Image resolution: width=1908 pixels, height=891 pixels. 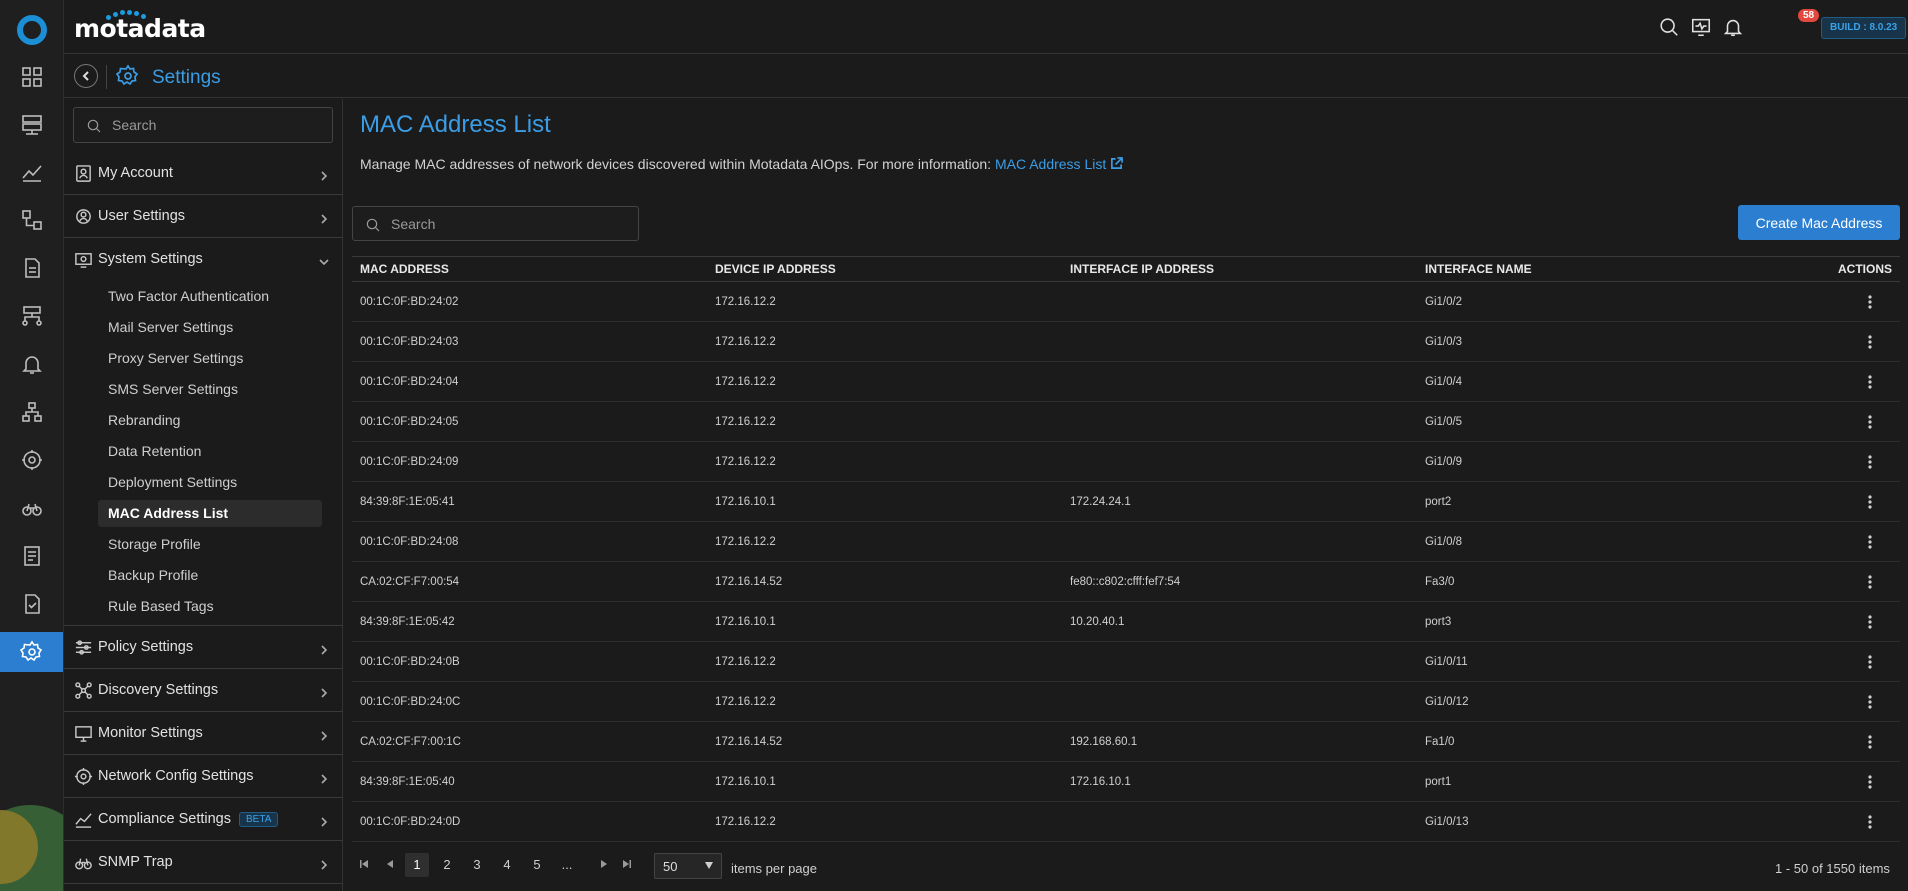 What do you see at coordinates (529, 269) in the screenshot?
I see `column-header-mac-address: MAC ADDRESS` at bounding box center [529, 269].